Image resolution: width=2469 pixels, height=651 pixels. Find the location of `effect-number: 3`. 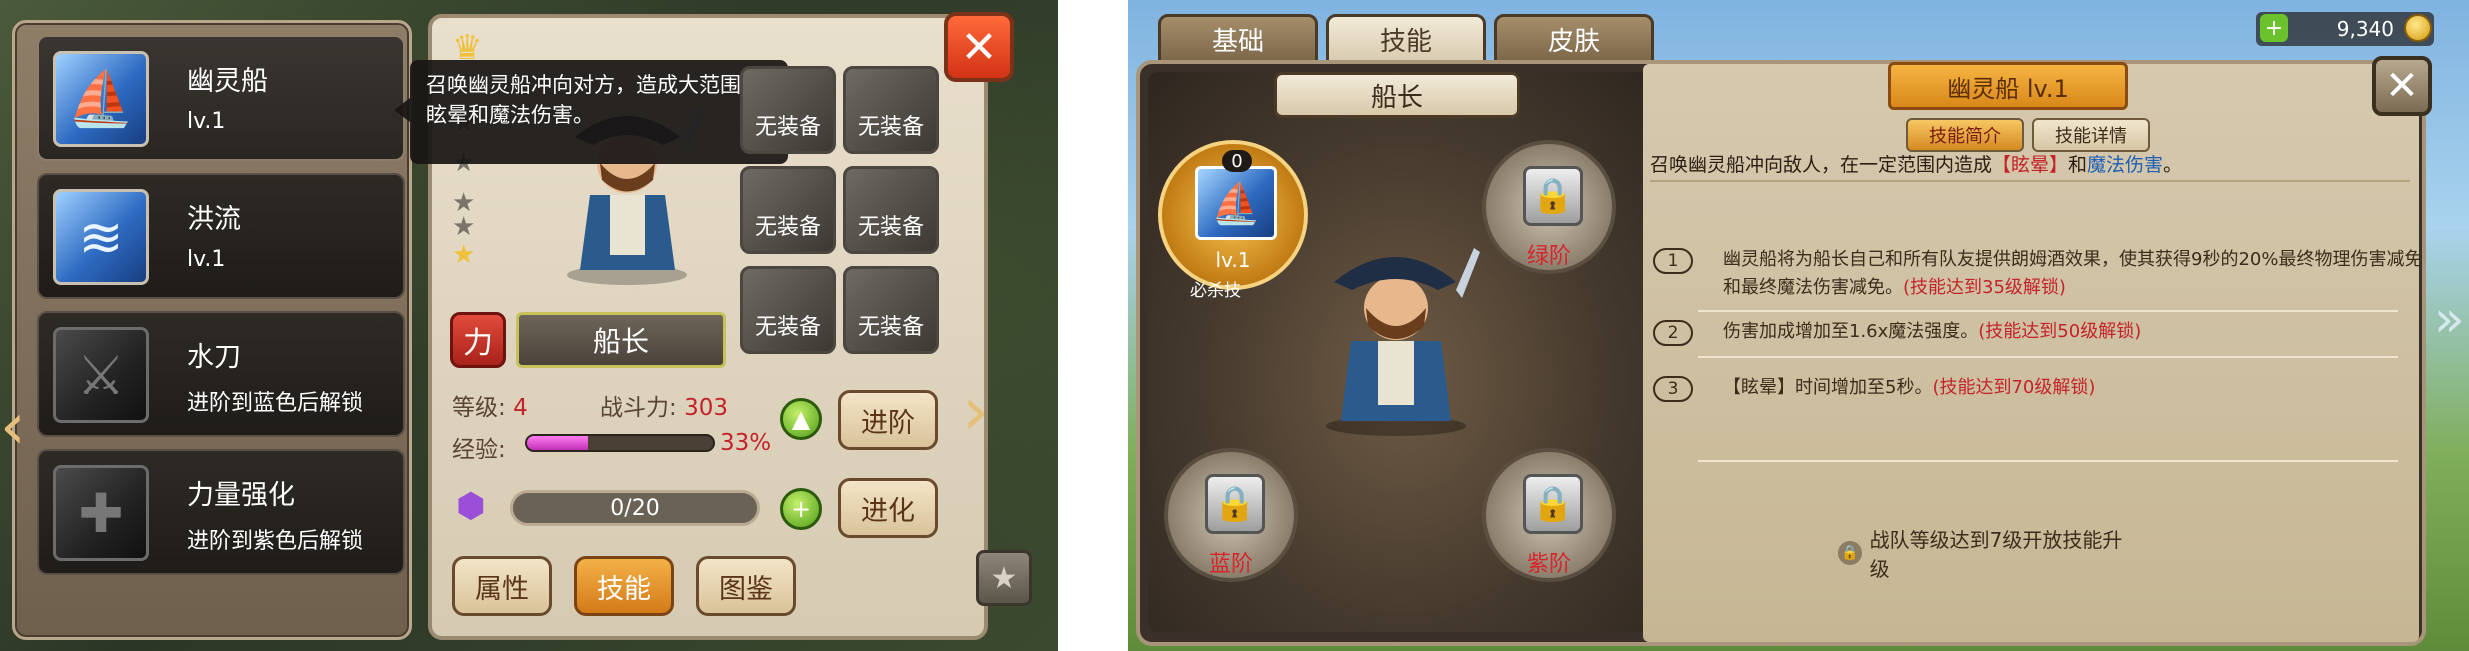

effect-number: 3 is located at coordinates (1673, 389).